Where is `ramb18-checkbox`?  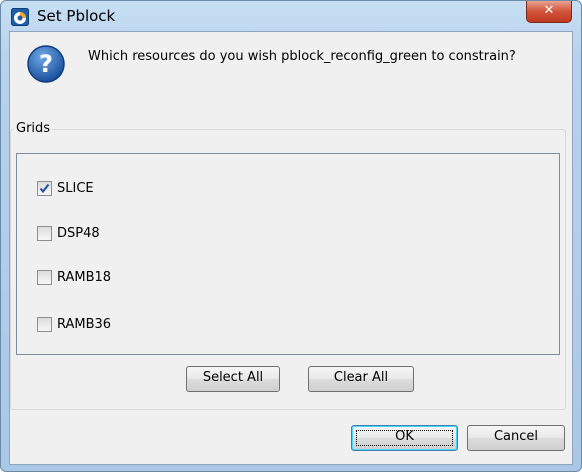 ramb18-checkbox is located at coordinates (44, 277).